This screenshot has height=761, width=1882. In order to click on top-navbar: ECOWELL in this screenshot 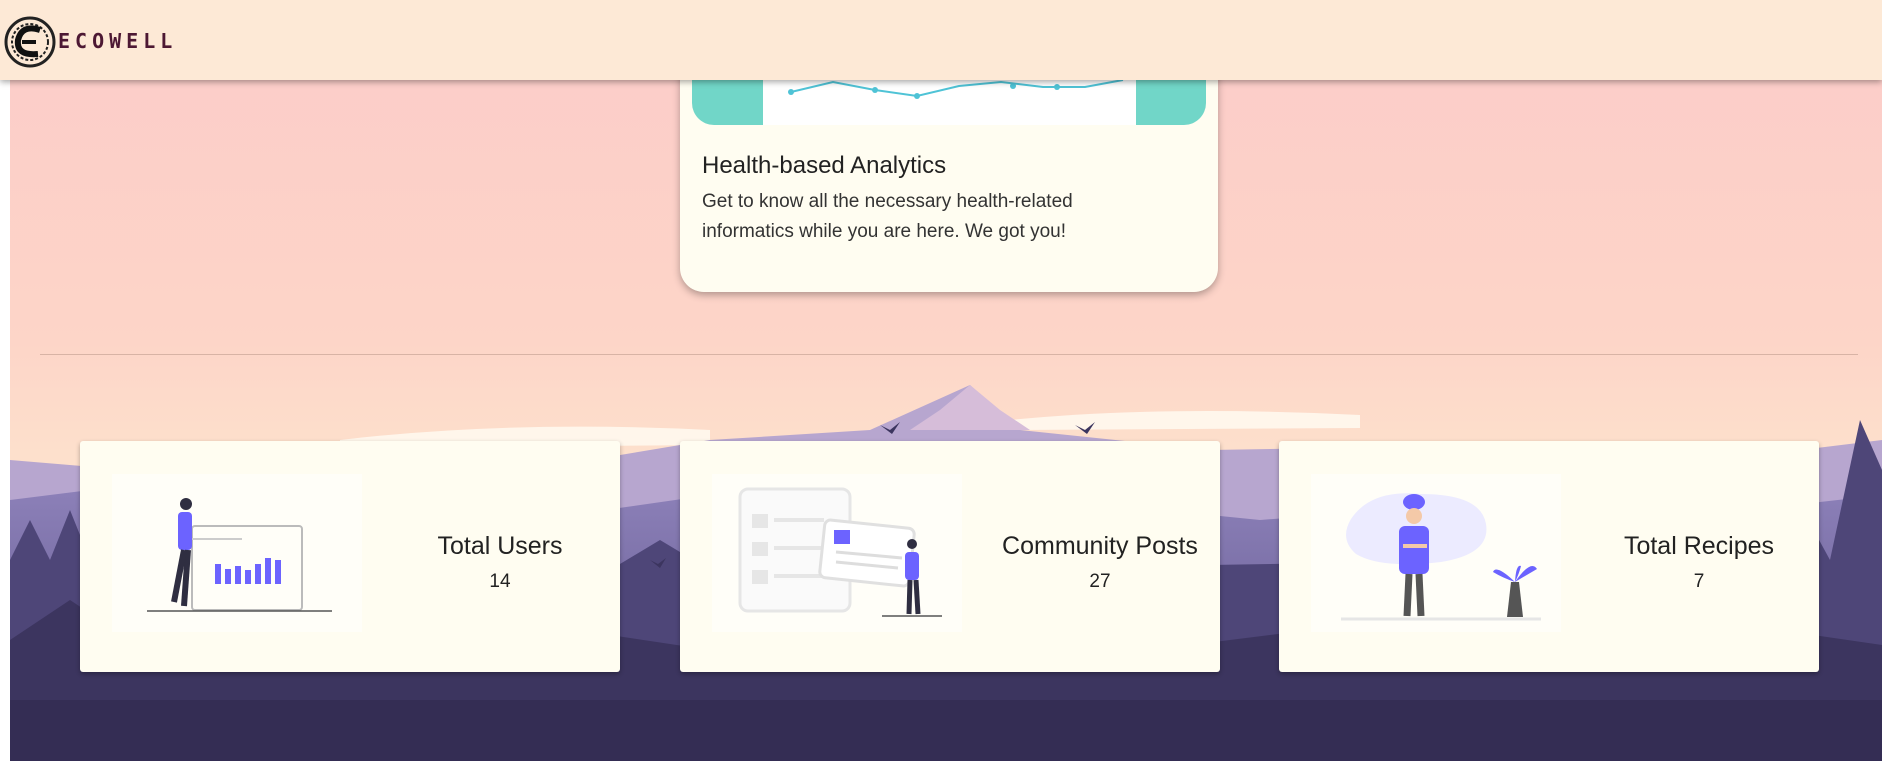, I will do `click(941, 40)`.